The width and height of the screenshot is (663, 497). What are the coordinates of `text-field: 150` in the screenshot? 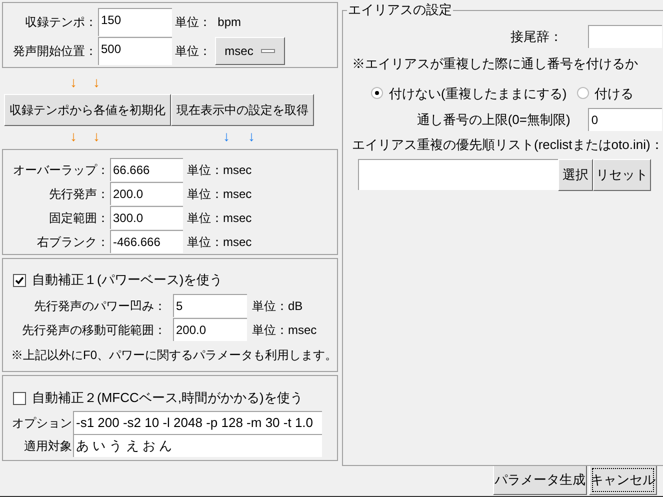 It's located at (135, 22).